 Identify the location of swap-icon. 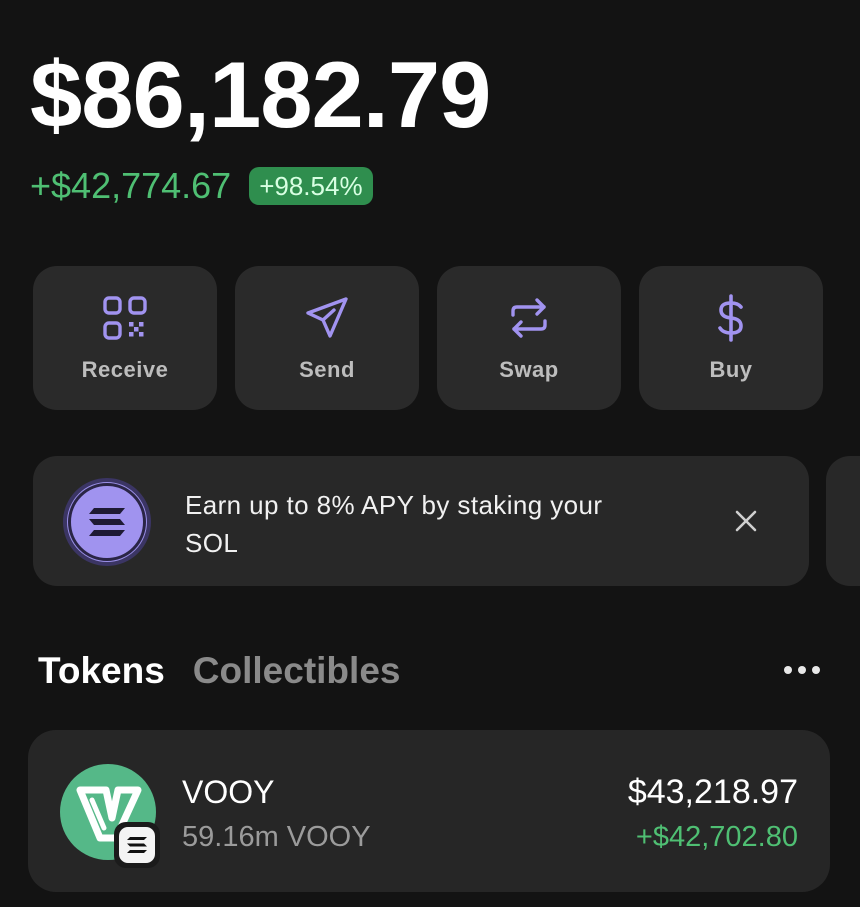
(529, 318).